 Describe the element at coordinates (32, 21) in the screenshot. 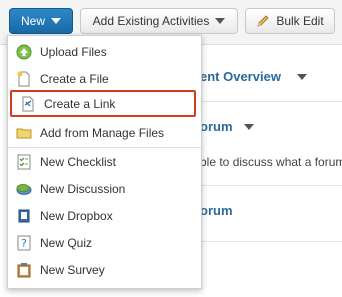

I see `new-button-label: New` at that location.